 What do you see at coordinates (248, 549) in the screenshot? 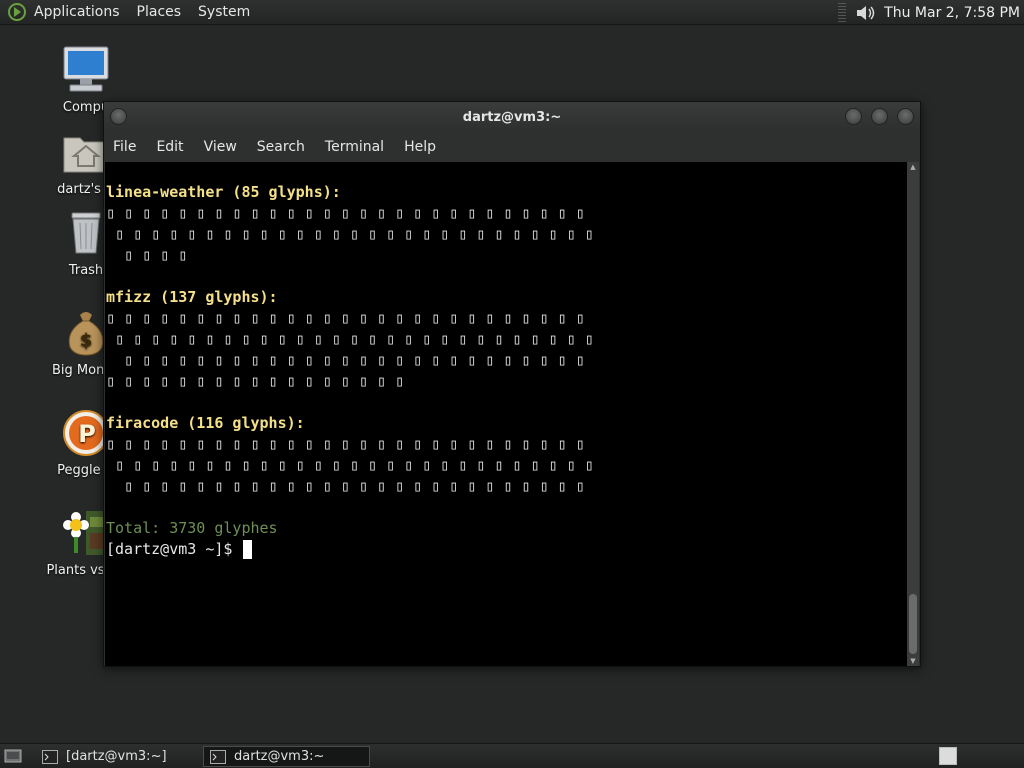
I see `text-cursor` at bounding box center [248, 549].